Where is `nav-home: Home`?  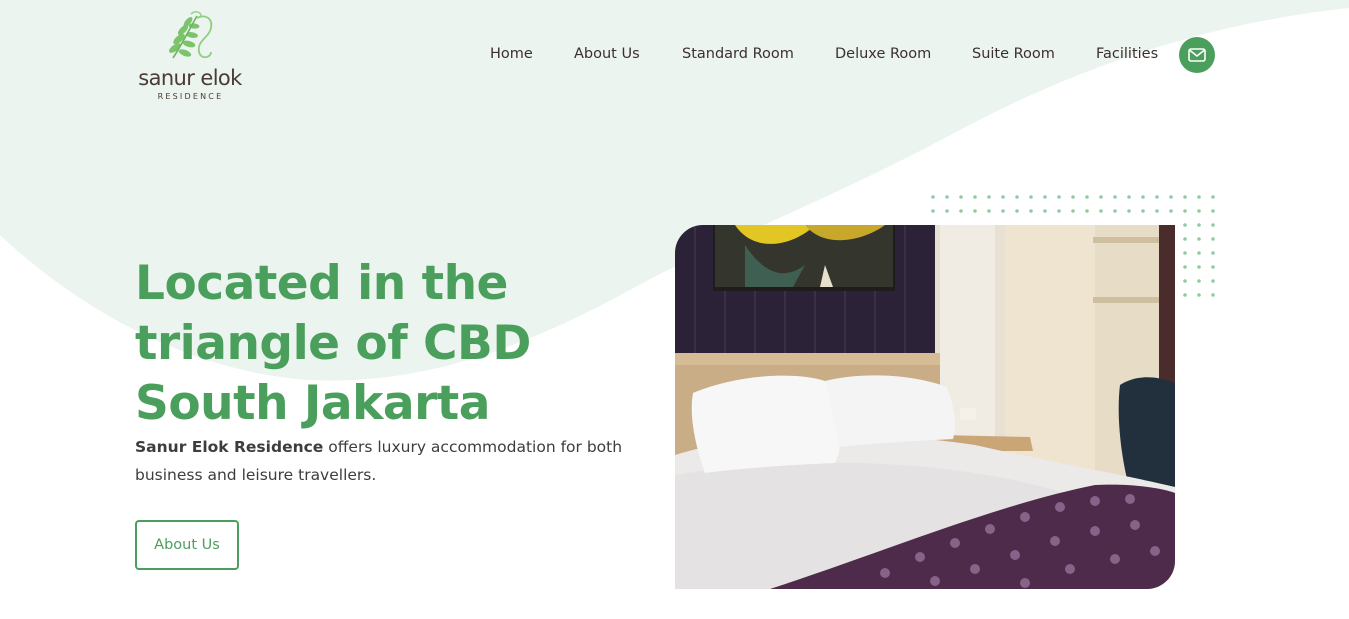
nav-home: Home is located at coordinates (511, 54).